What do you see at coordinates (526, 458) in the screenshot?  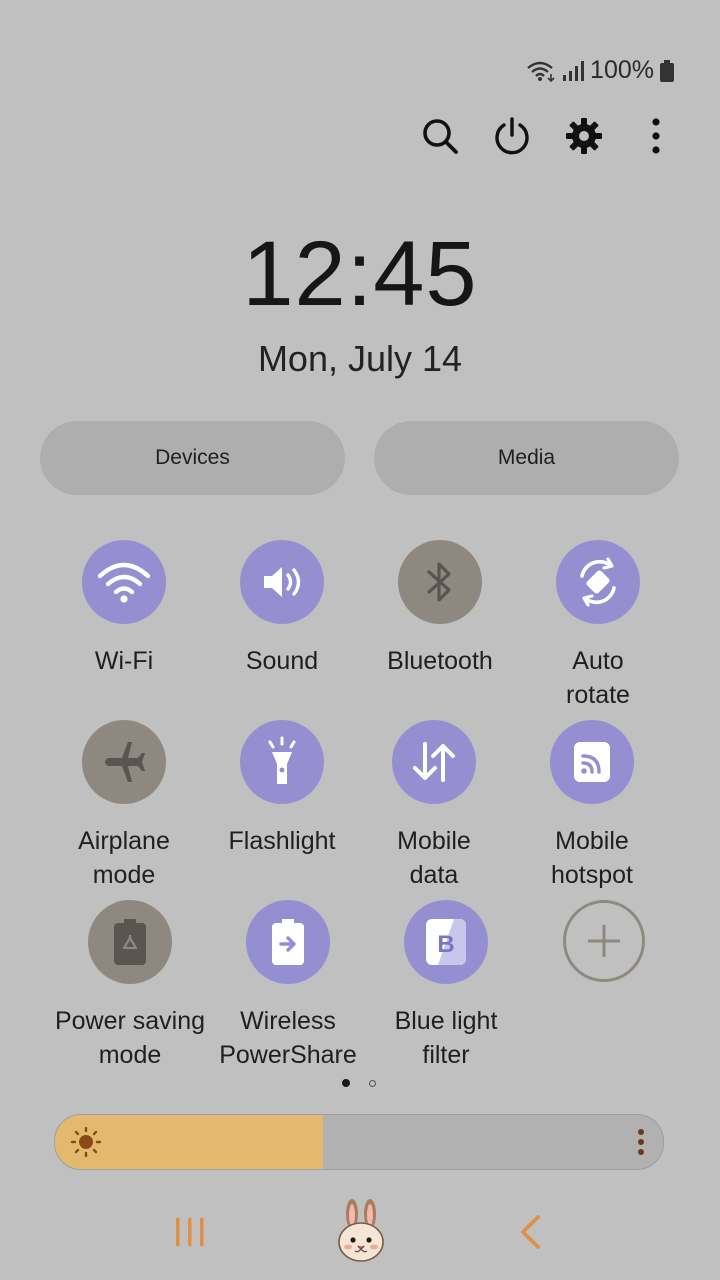 I see `media-button: Media` at bounding box center [526, 458].